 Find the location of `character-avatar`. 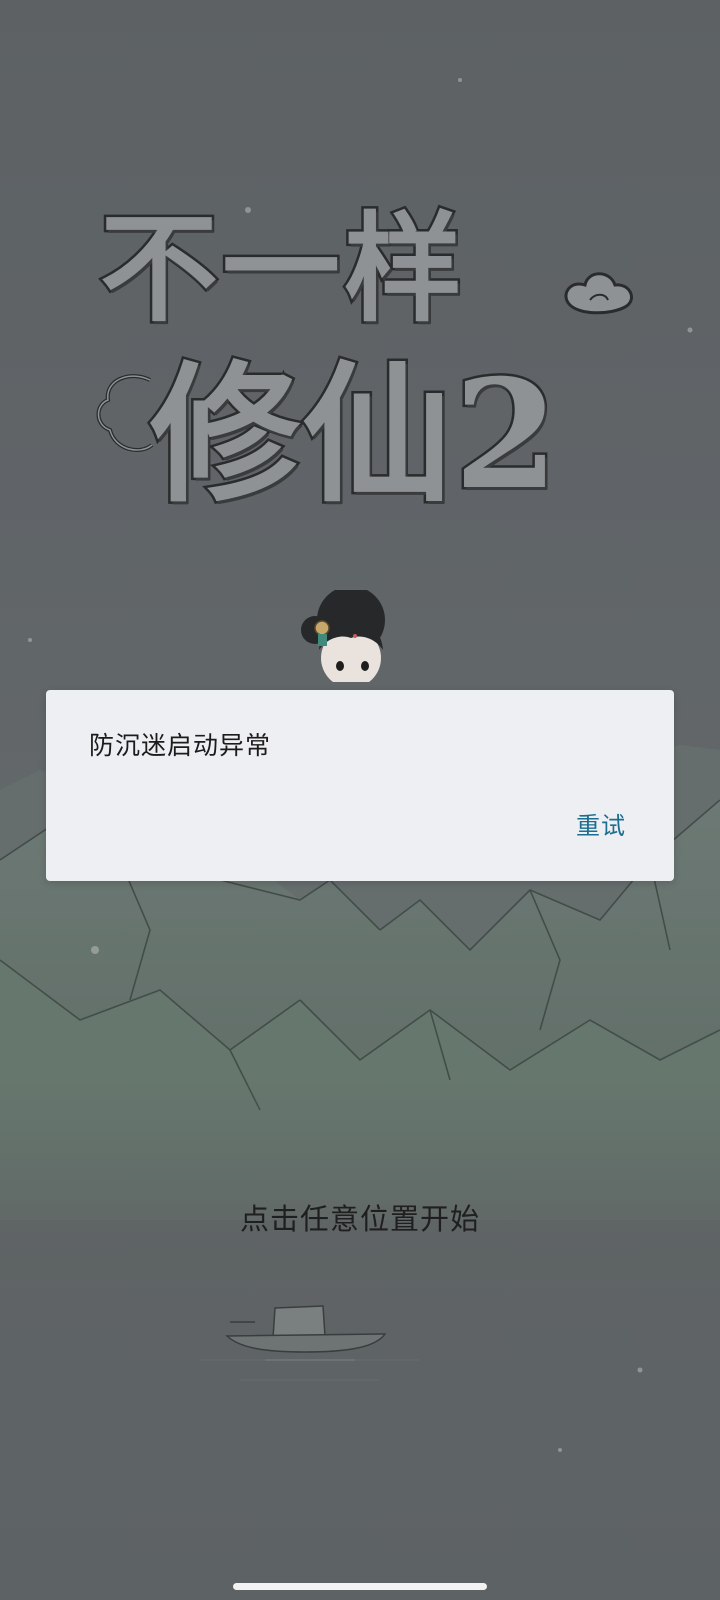

character-avatar is located at coordinates (343, 636).